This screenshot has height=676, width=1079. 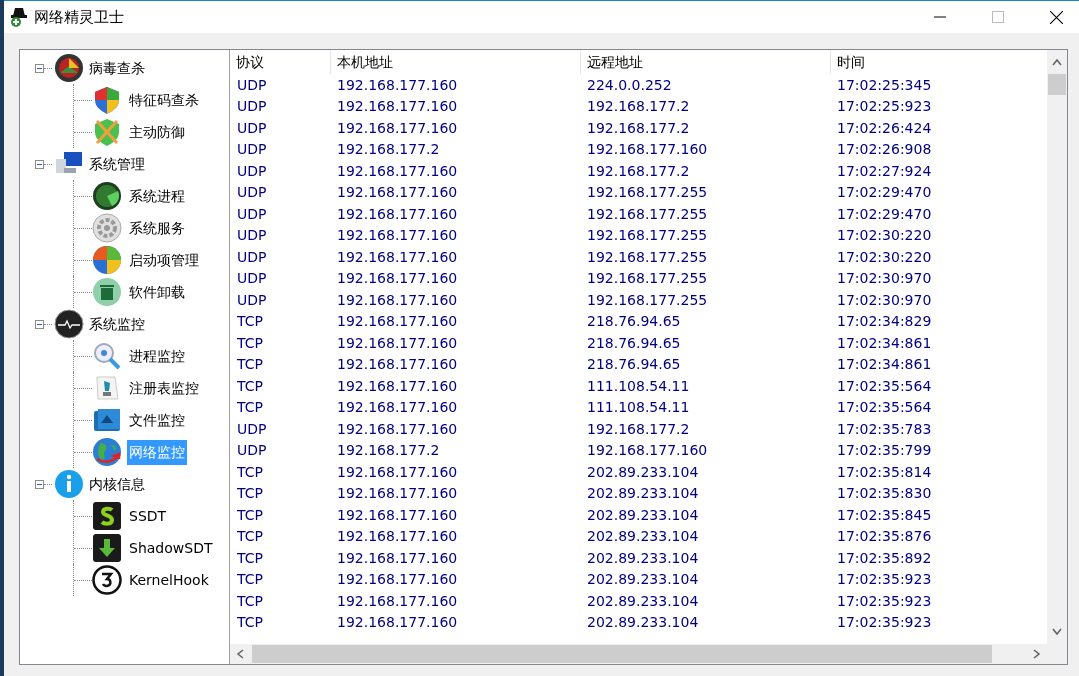 What do you see at coordinates (884, 450) in the screenshot?
I see `table-cell-text: 17:02:35:799` at bounding box center [884, 450].